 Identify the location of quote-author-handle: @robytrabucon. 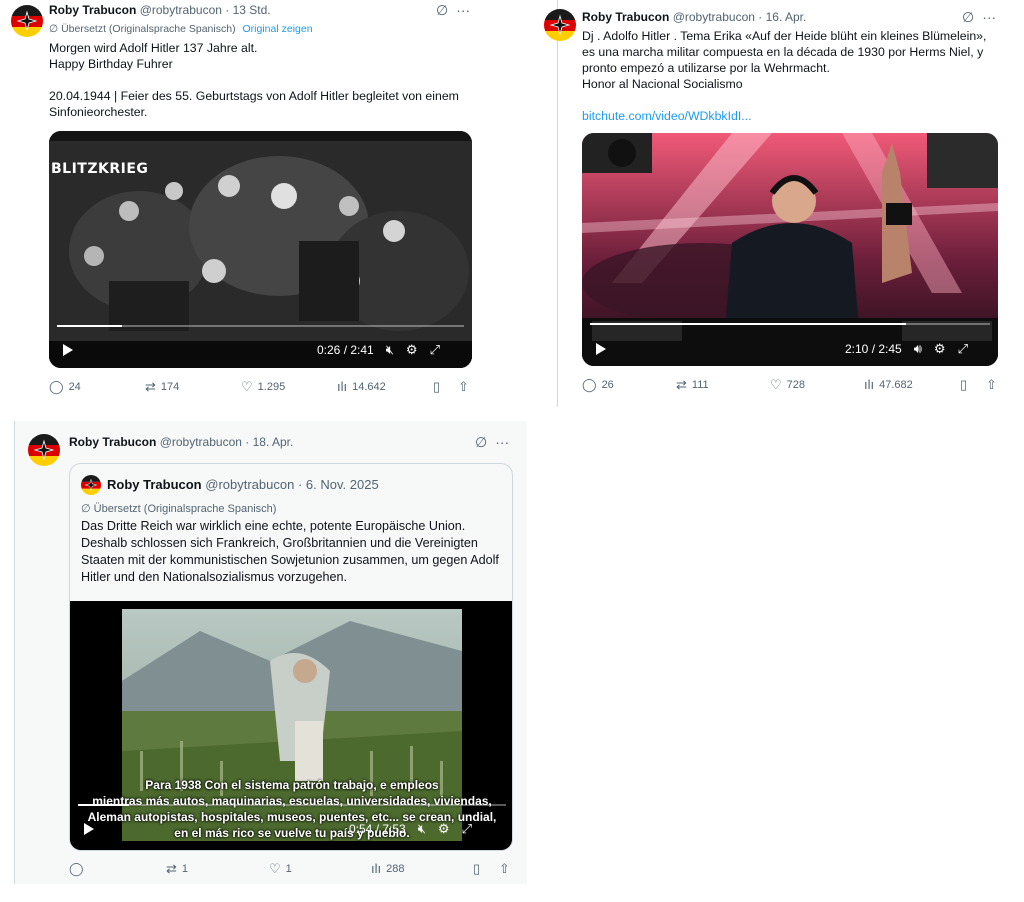
(249, 484).